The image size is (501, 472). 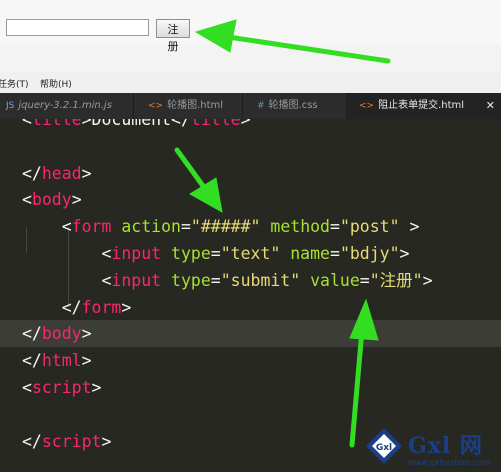 I want to click on code-token: name, so click(x=310, y=253).